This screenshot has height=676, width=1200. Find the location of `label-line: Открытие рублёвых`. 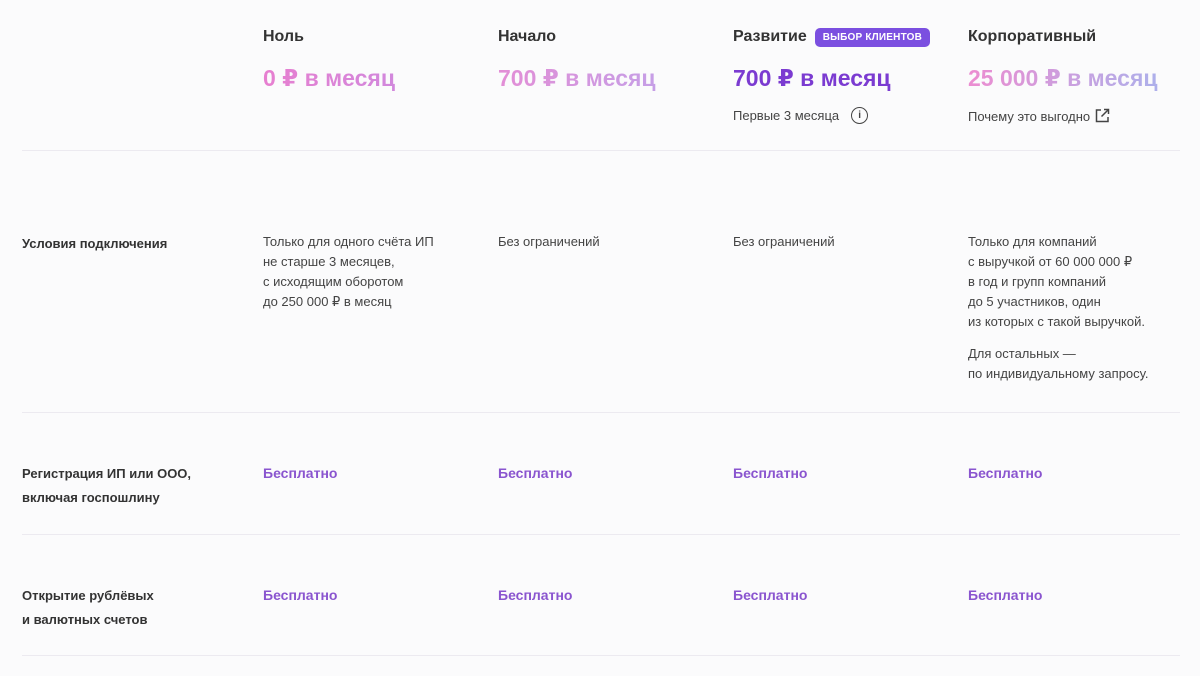

label-line: Открытие рублёвых is located at coordinates (88, 595).